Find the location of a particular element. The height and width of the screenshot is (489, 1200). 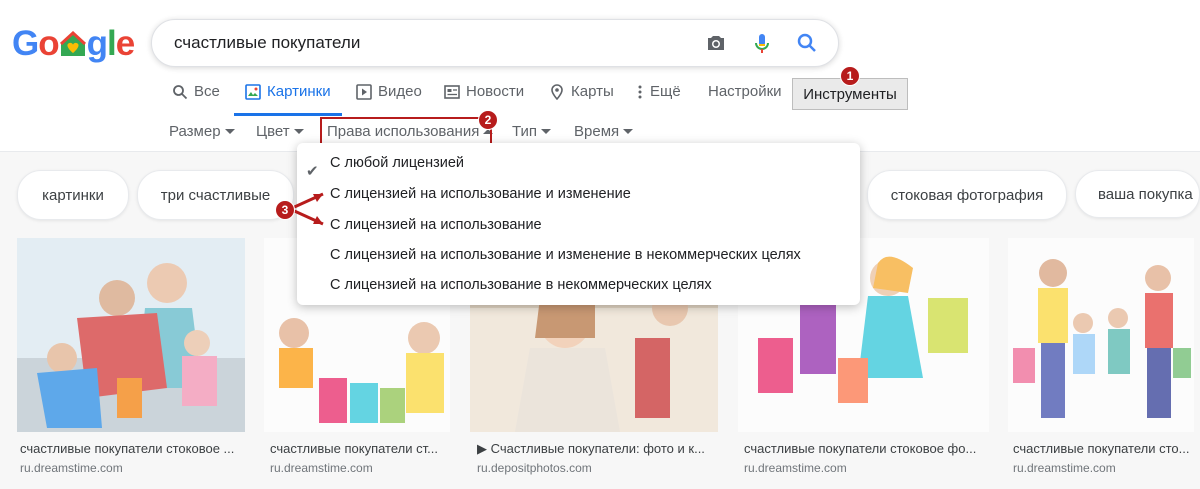

badge-text: 3 is located at coordinates (285, 210).